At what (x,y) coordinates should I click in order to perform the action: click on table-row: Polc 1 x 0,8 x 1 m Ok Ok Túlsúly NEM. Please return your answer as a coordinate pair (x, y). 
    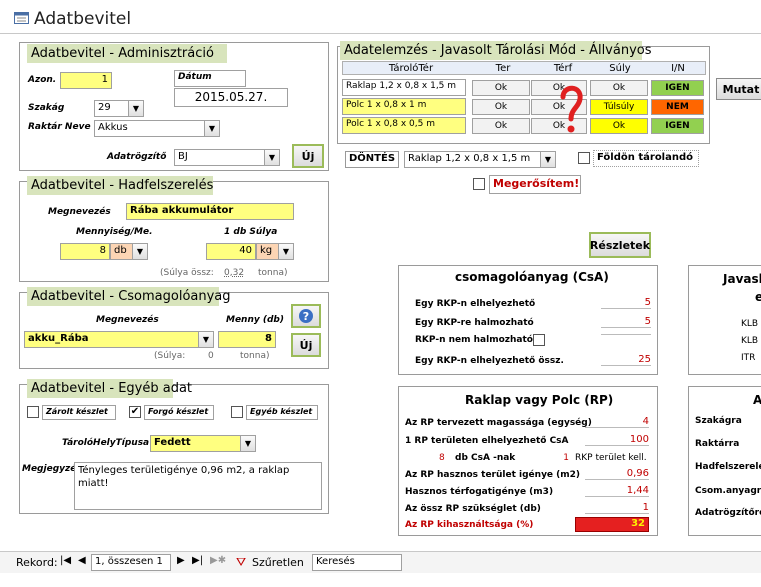
    Looking at the image, I should click on (524, 107).